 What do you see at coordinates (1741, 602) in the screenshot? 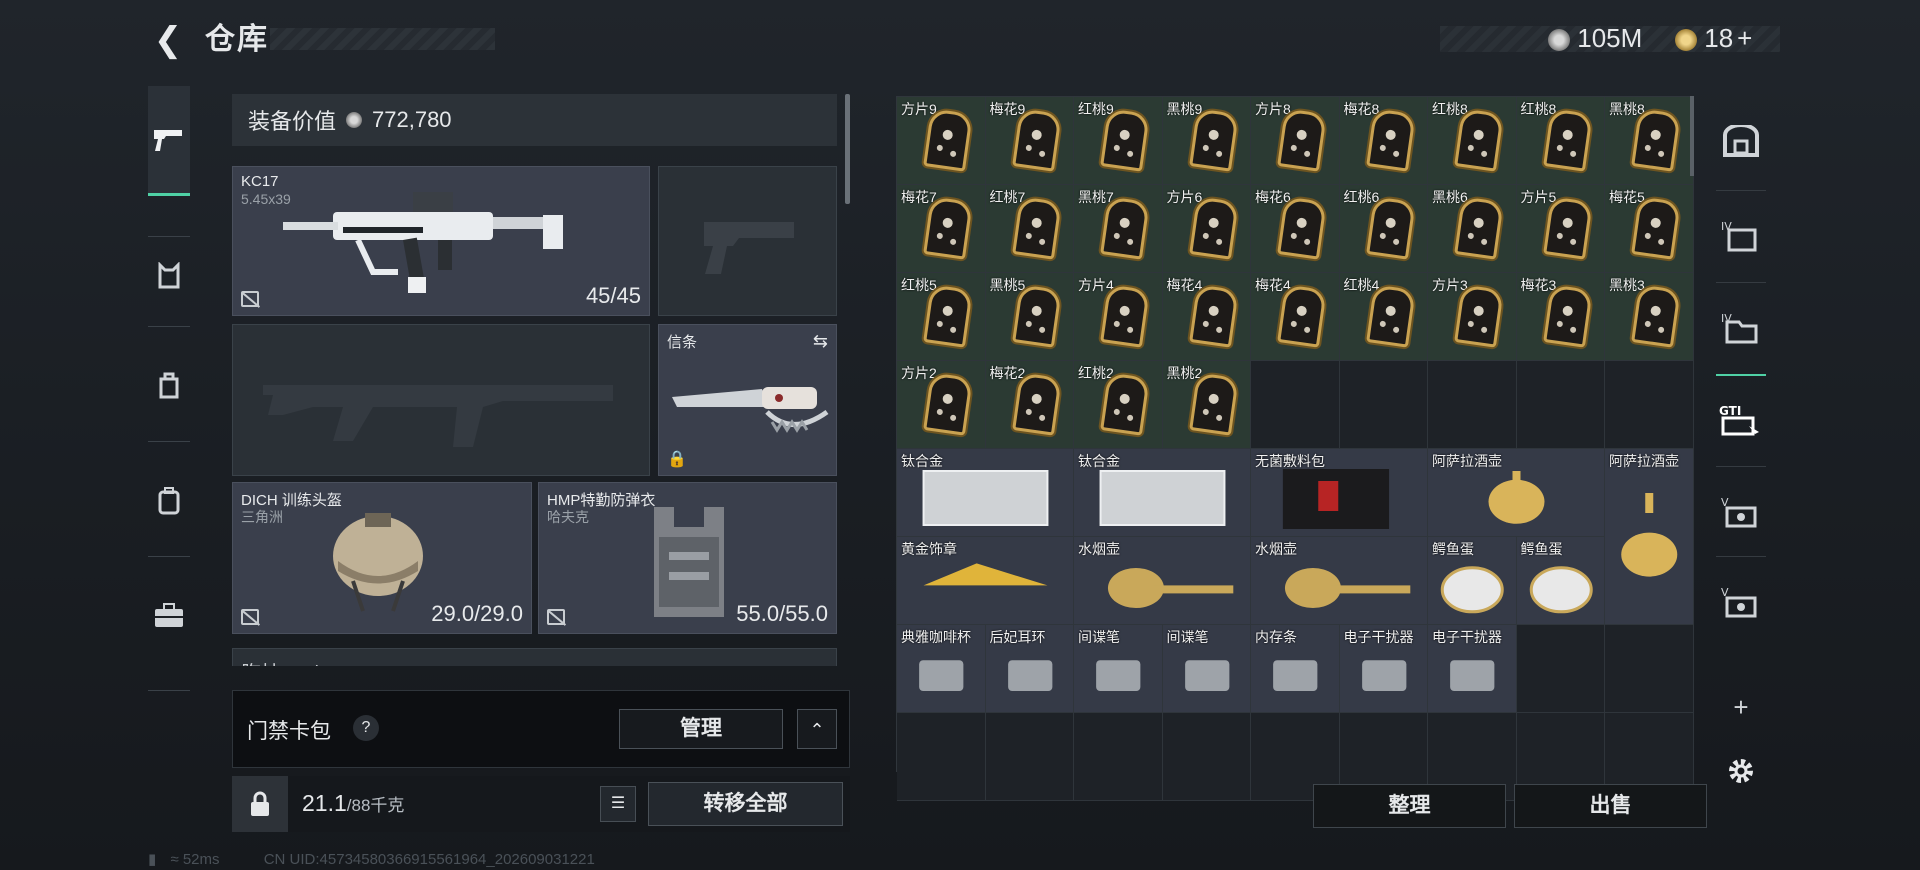
I see `rail-case-v2: V` at bounding box center [1741, 602].